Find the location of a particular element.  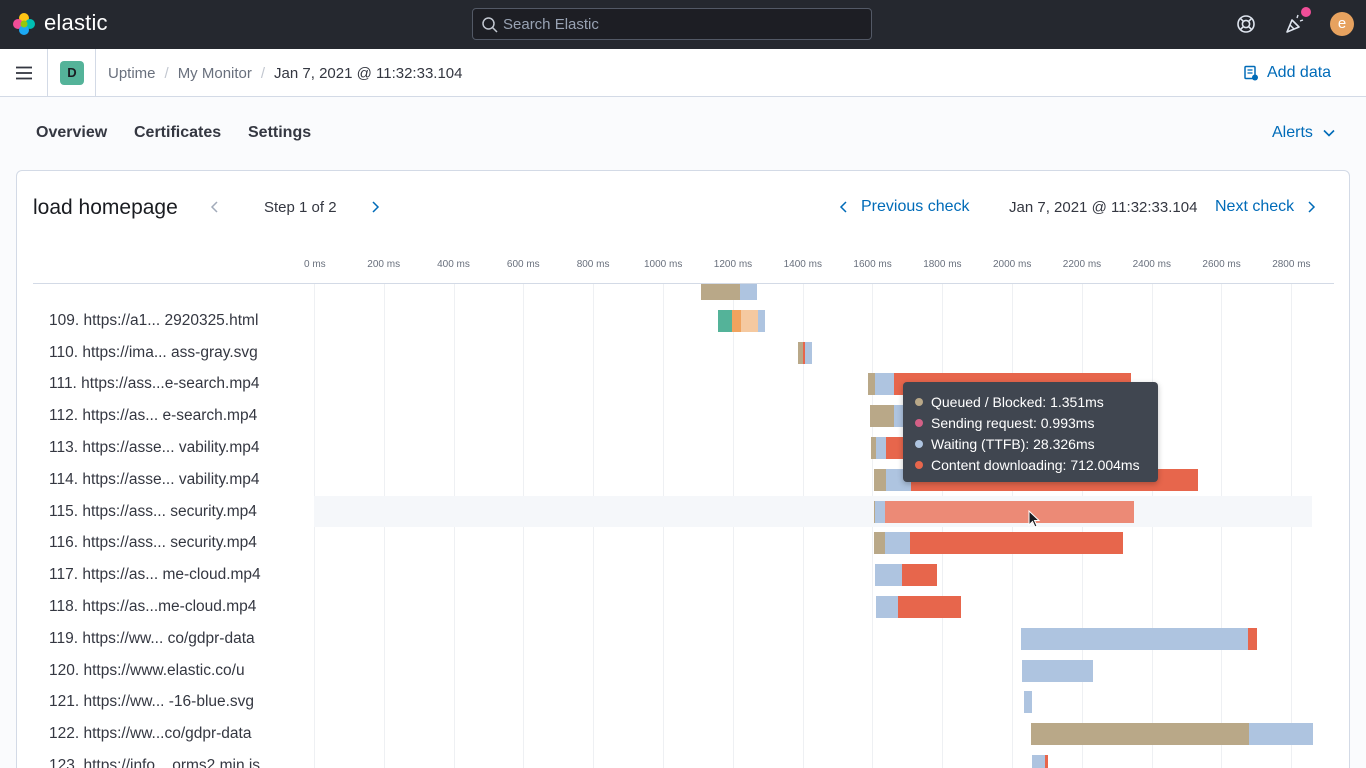

check-timestamp: Jan 7, 2021 @ 11:32:33.104 is located at coordinates (1103, 207).